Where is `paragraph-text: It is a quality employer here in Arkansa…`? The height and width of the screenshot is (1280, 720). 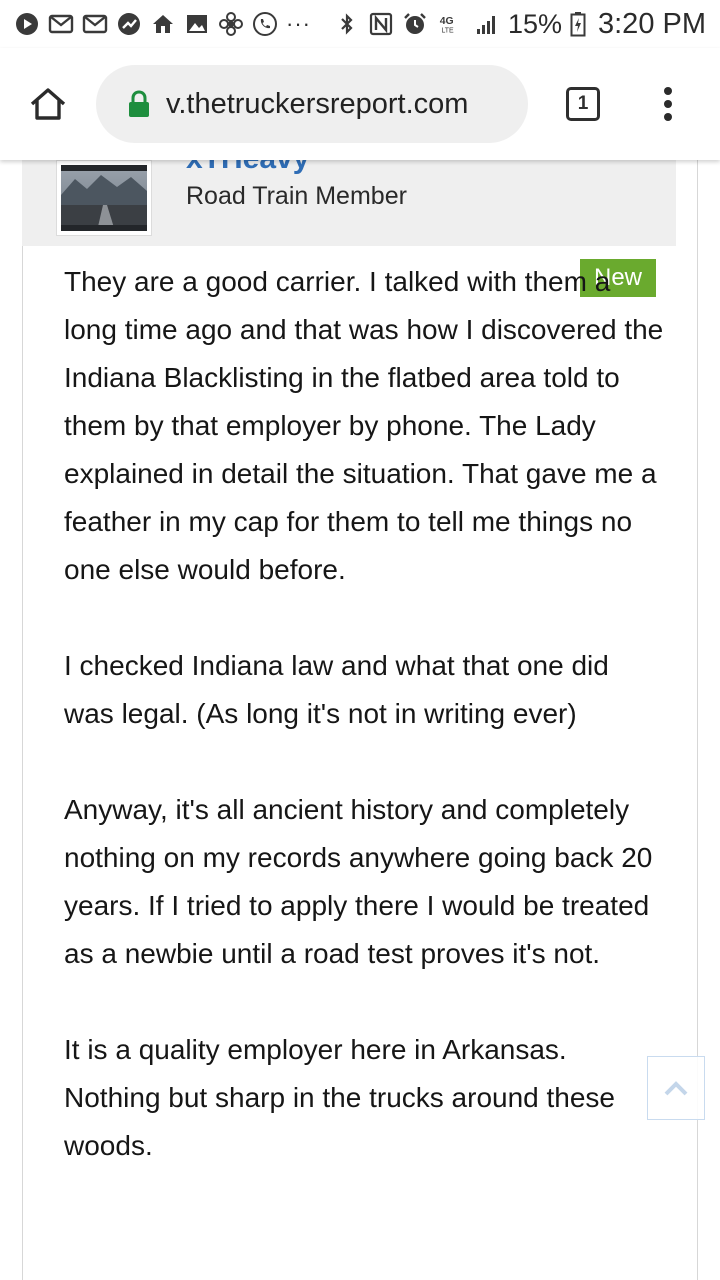
paragraph-text: It is a quality employer here in Arkansa… is located at coordinates (340, 1097).